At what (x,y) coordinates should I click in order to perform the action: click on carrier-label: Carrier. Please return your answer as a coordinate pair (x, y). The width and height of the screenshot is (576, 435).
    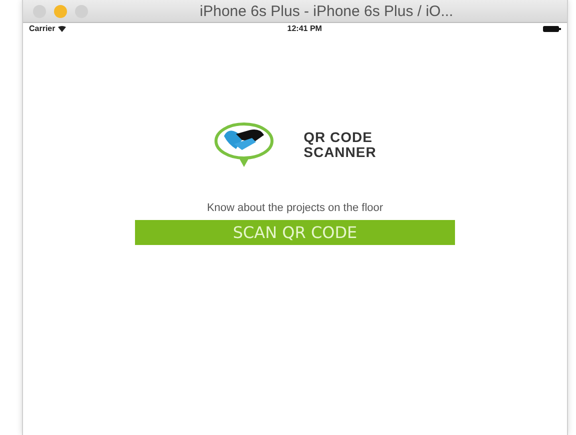
    Looking at the image, I should click on (42, 28).